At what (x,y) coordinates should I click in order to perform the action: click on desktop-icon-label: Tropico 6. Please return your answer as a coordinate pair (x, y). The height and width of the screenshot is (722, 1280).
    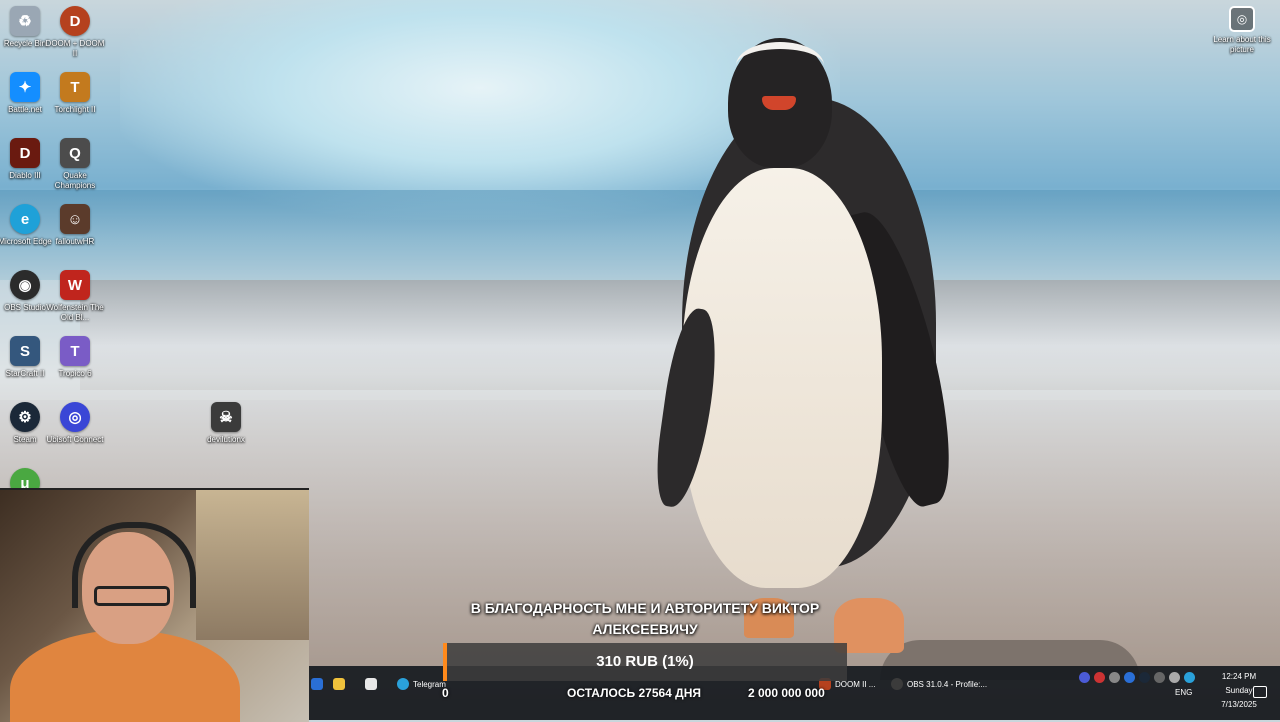
    Looking at the image, I should click on (75, 373).